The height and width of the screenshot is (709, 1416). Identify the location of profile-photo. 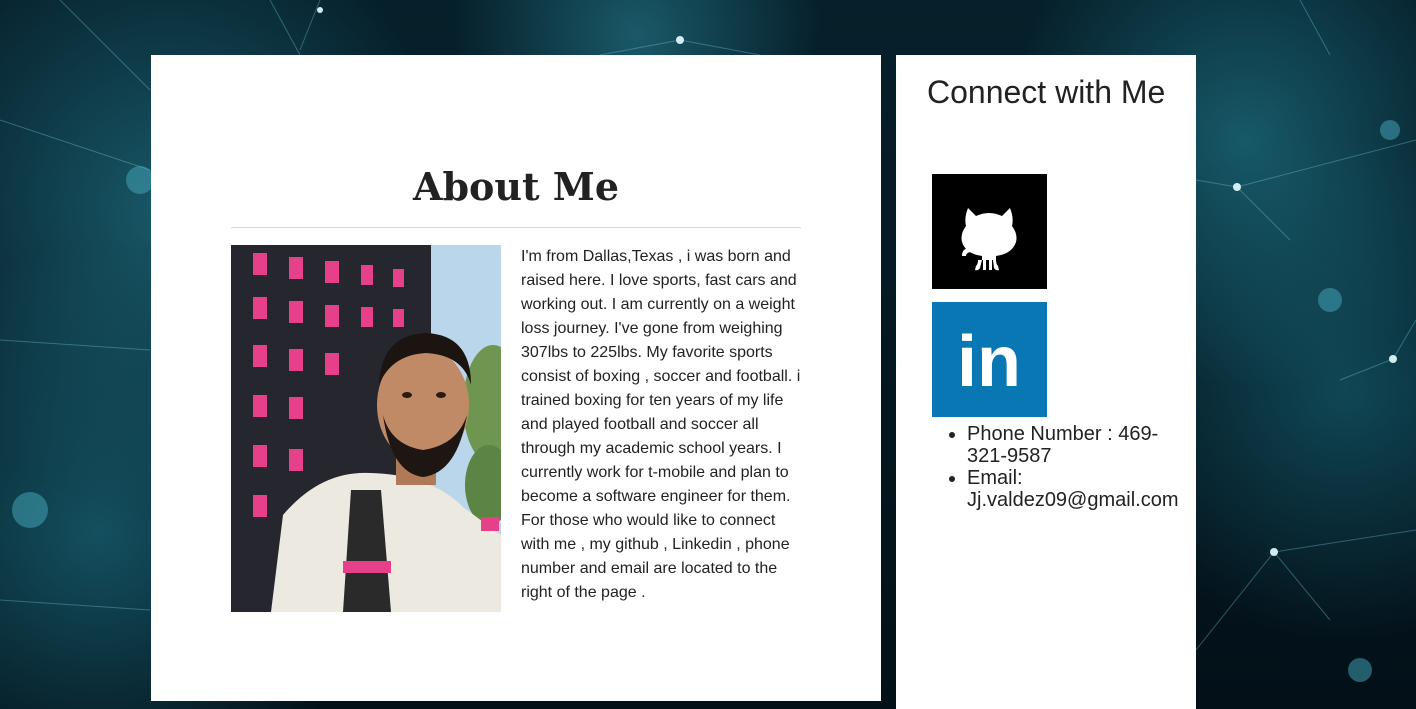
(366, 428).